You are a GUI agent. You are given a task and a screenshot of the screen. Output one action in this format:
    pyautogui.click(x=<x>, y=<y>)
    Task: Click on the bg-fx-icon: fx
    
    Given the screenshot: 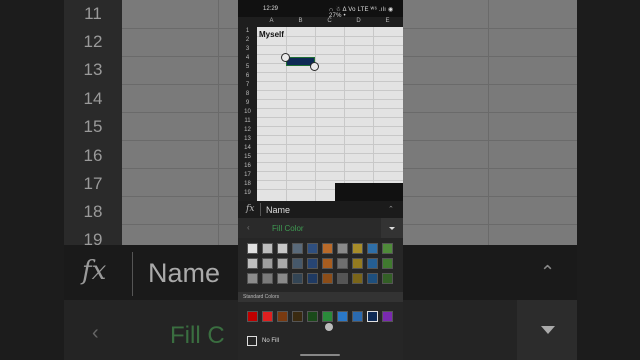 What is the action you would take?
    pyautogui.click(x=94, y=271)
    